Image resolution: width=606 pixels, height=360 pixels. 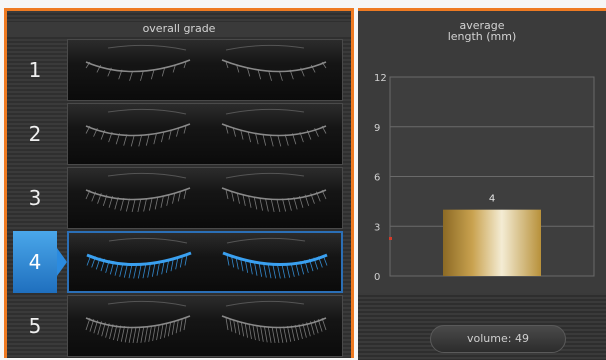 What do you see at coordinates (35, 134) in the screenshot?
I see `grade-number-label: 2` at bounding box center [35, 134].